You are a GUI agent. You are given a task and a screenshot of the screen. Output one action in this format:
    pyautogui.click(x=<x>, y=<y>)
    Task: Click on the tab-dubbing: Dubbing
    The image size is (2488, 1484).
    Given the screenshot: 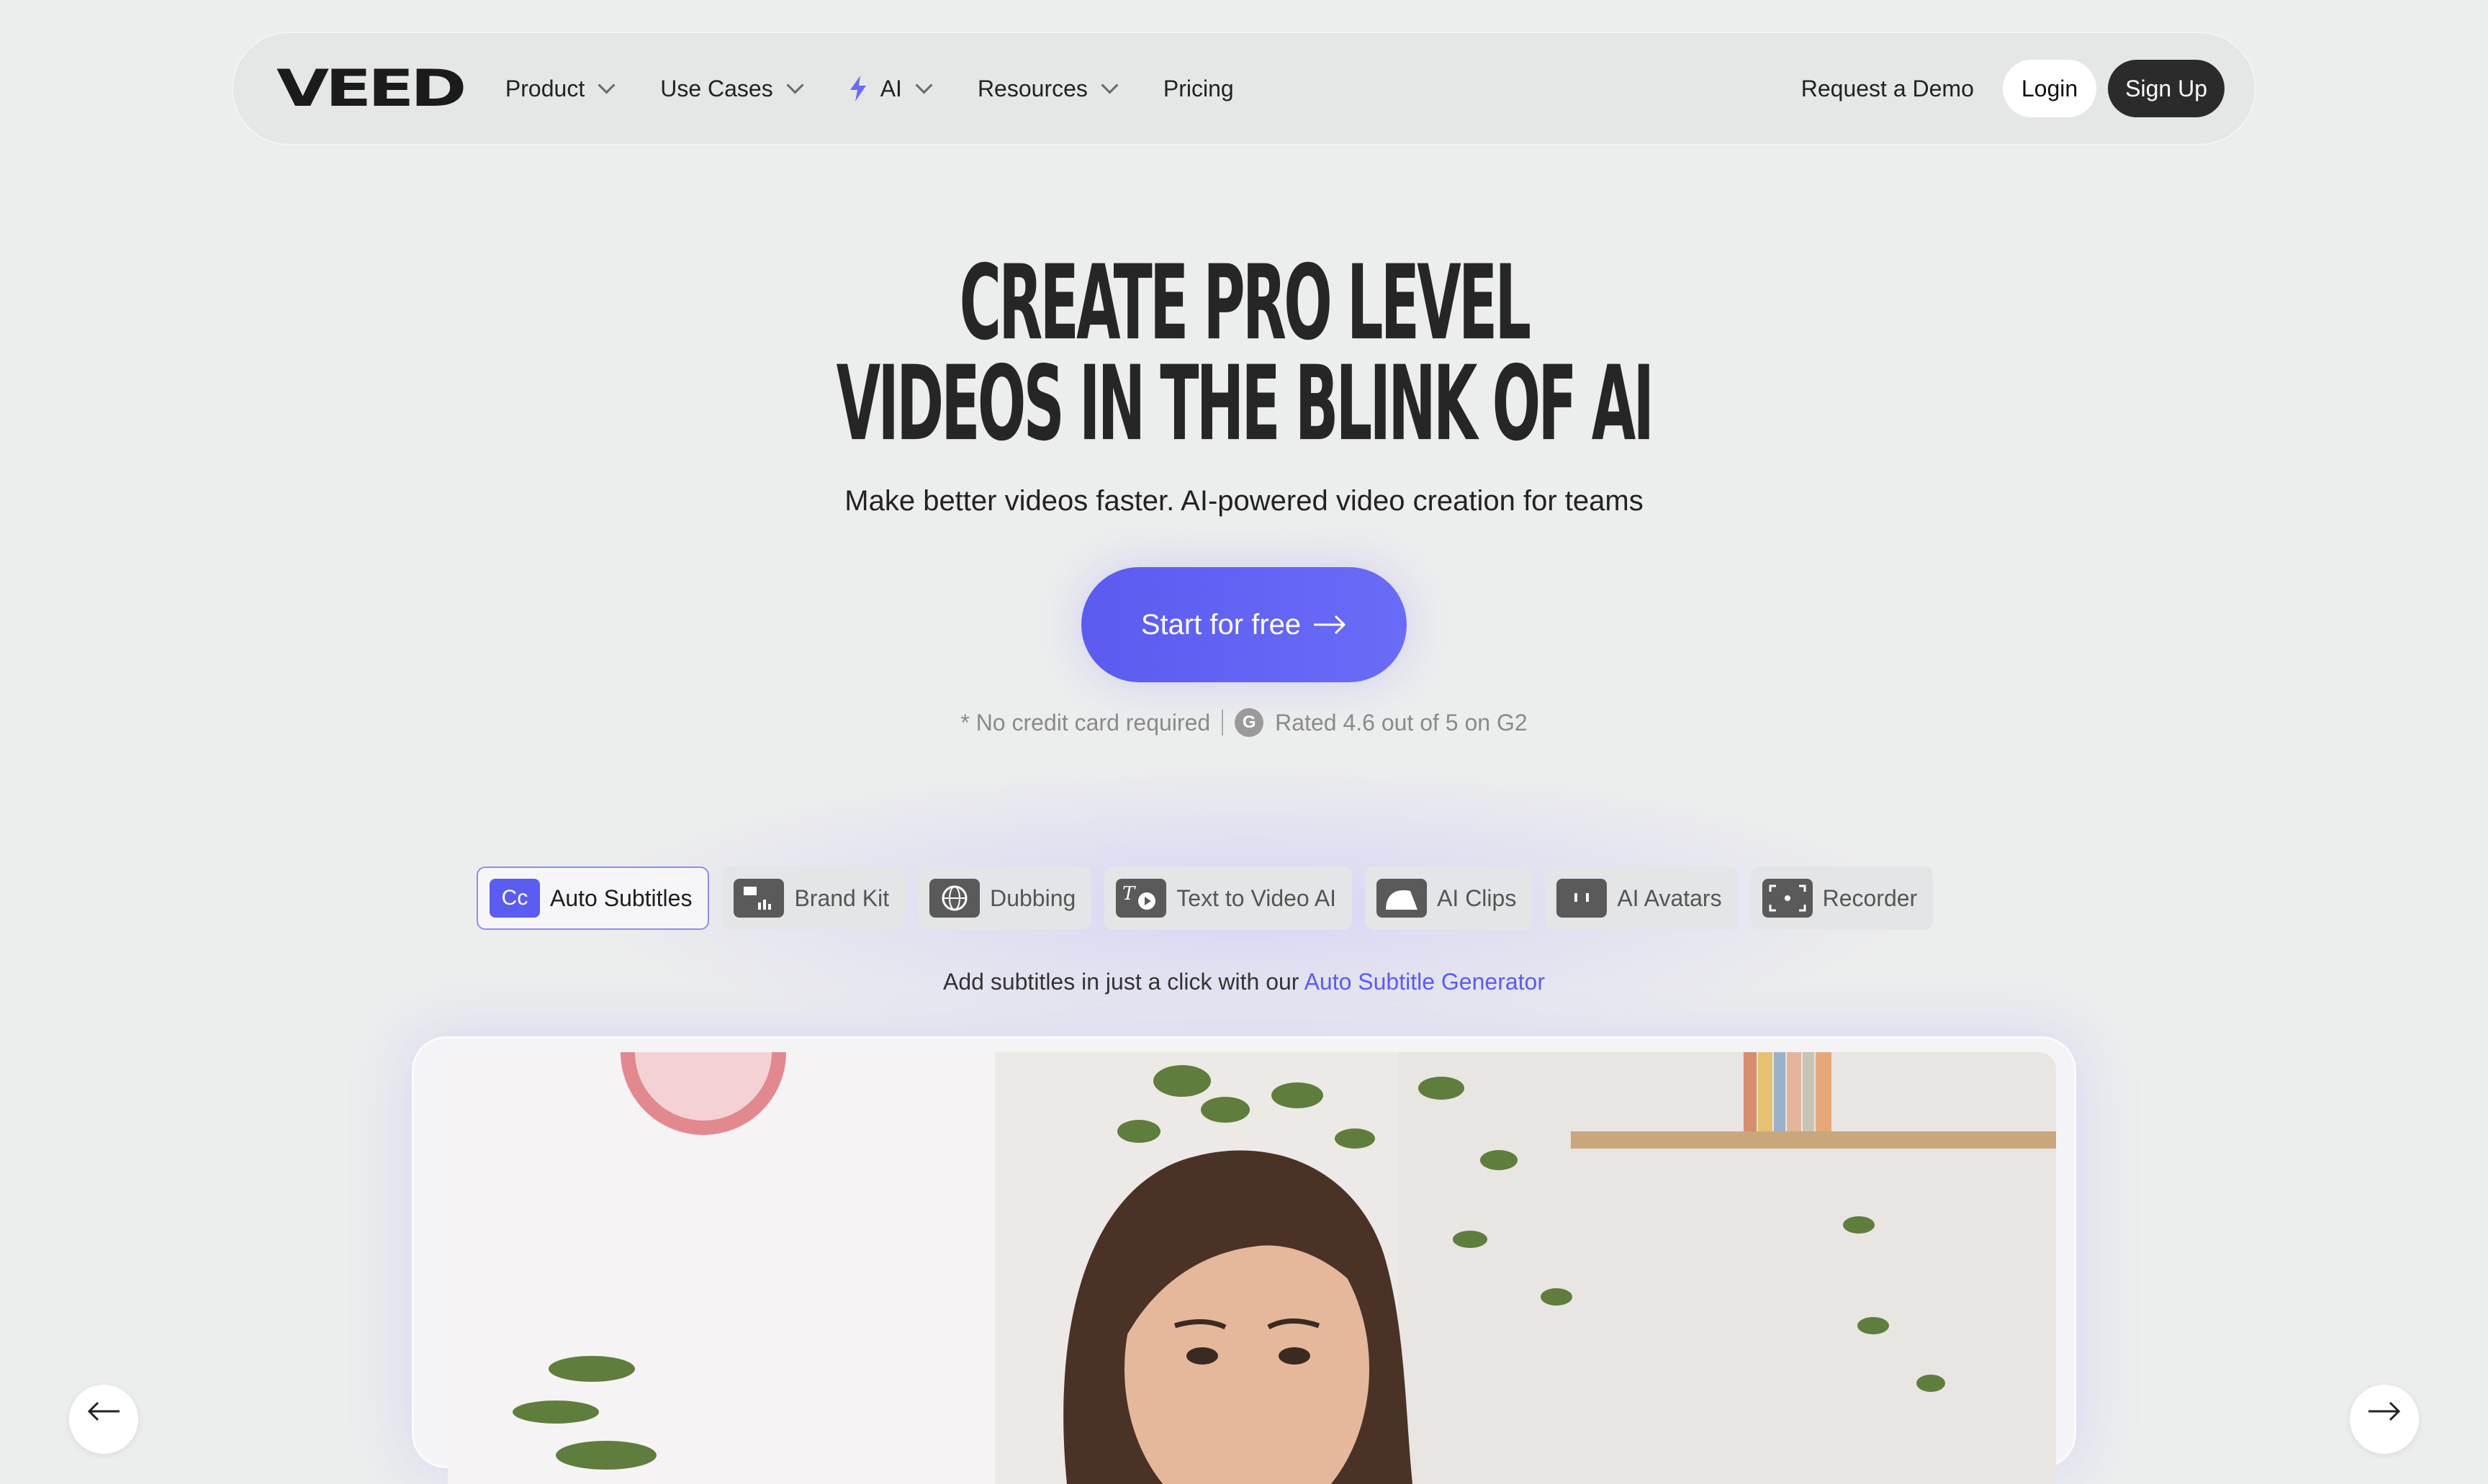 What is the action you would take?
    pyautogui.click(x=1005, y=898)
    